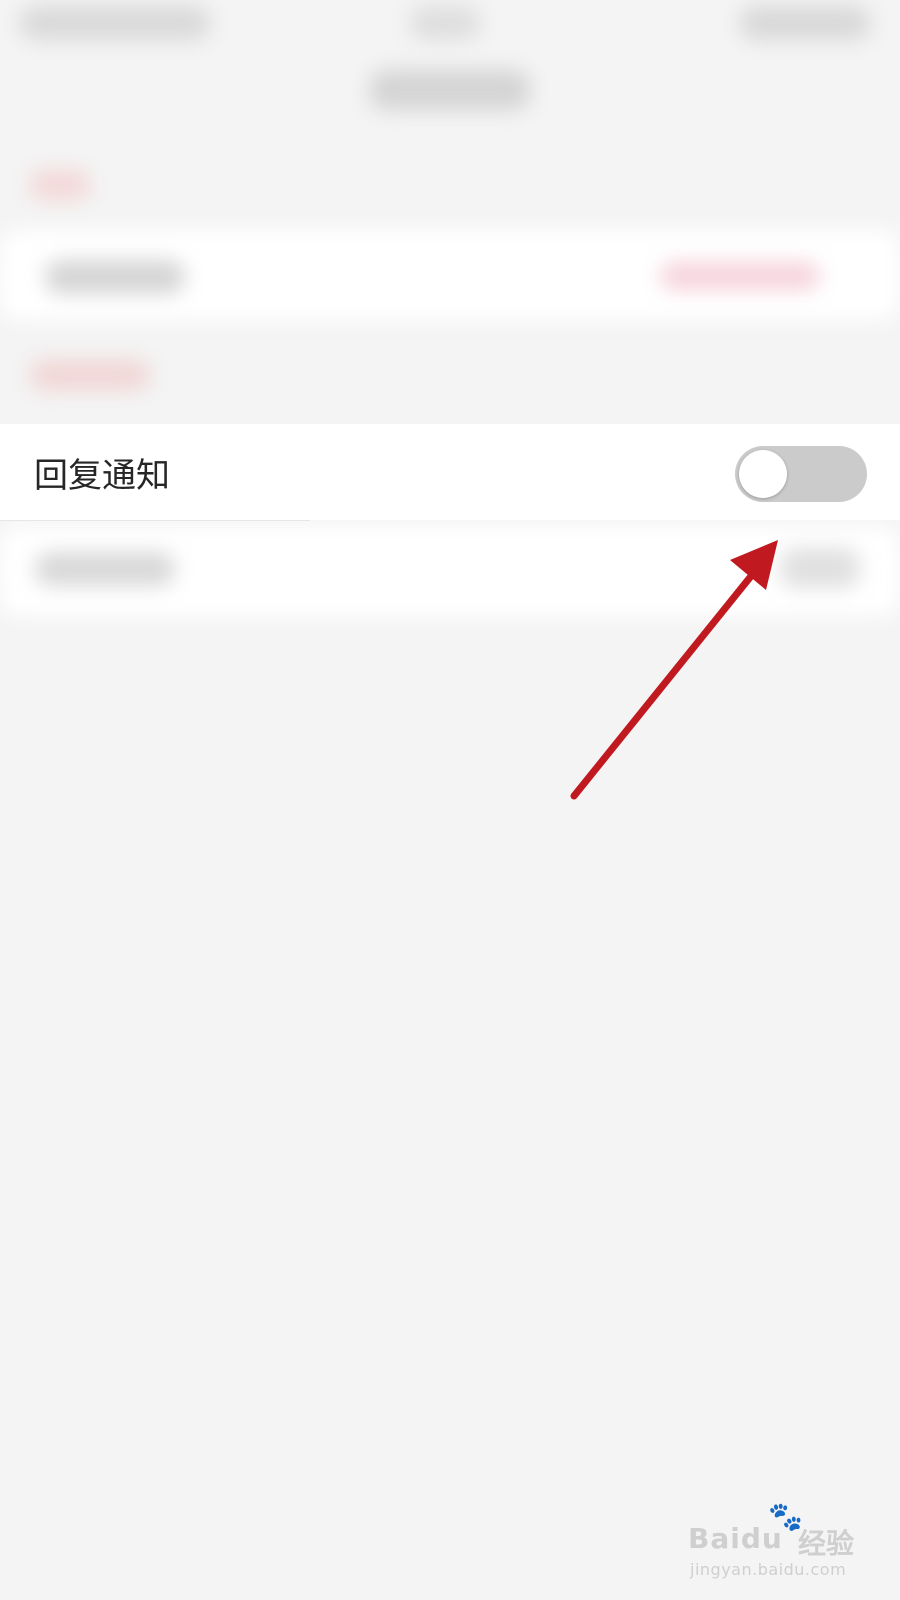 The height and width of the screenshot is (1600, 900). Describe the element at coordinates (768, 1569) in the screenshot. I see `watermark-url: jingyan.baidu.com` at that location.